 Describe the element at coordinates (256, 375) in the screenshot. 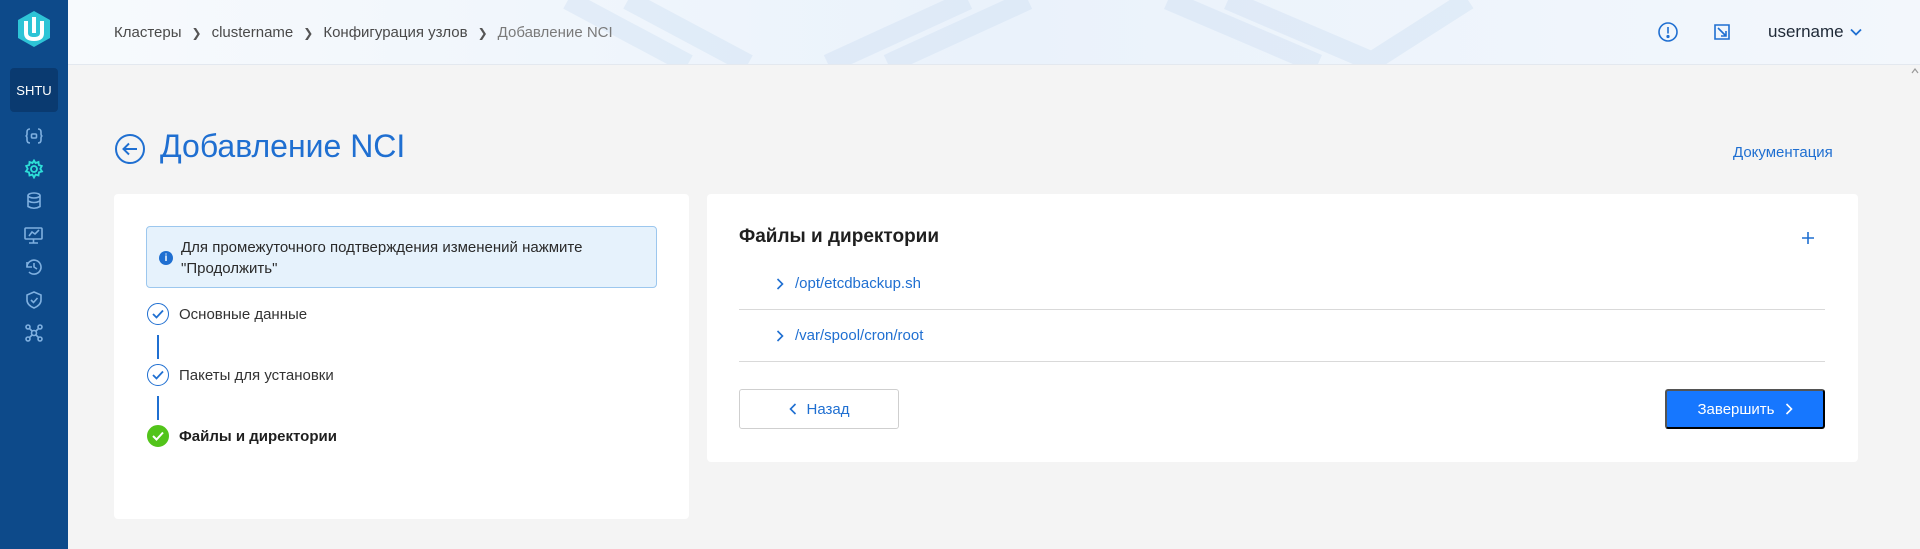

I see `step-label: Пакеты для установки` at that location.